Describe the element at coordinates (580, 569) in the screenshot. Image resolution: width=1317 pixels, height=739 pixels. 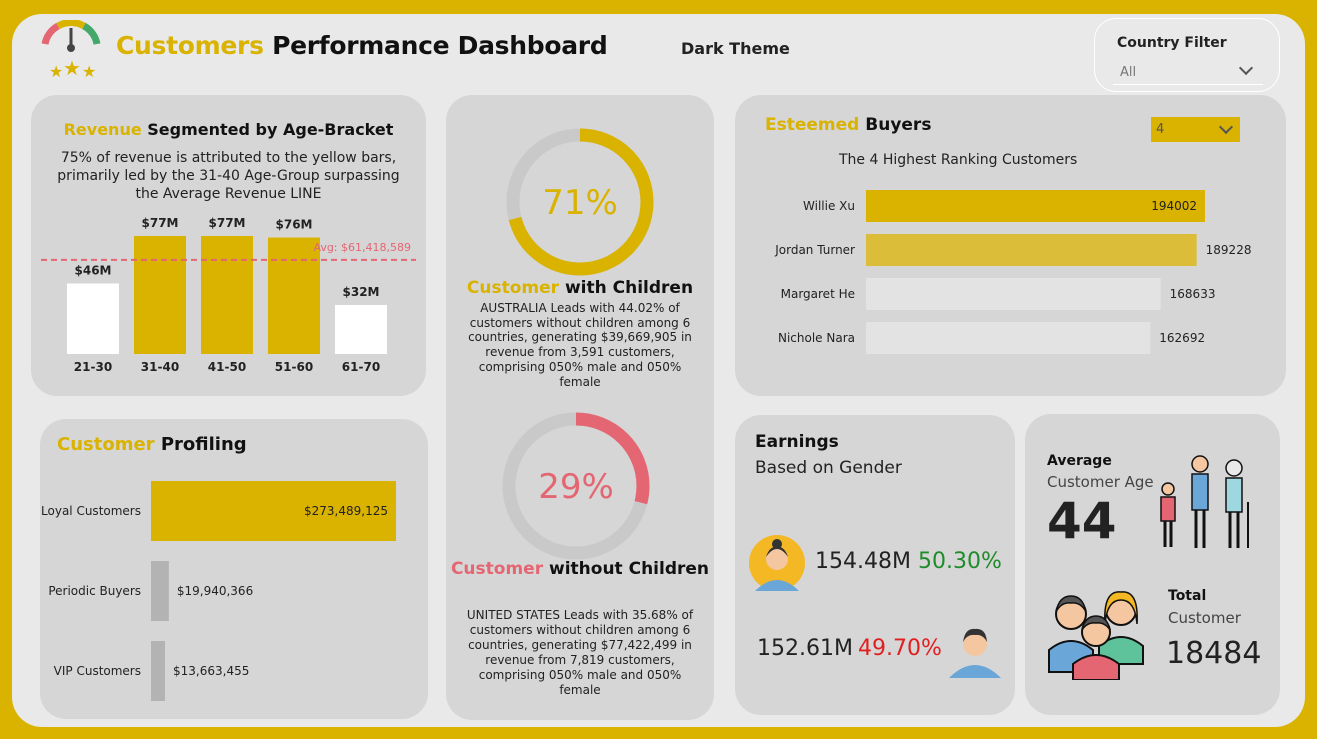
I see `without-children-title: Customer without Children` at that location.